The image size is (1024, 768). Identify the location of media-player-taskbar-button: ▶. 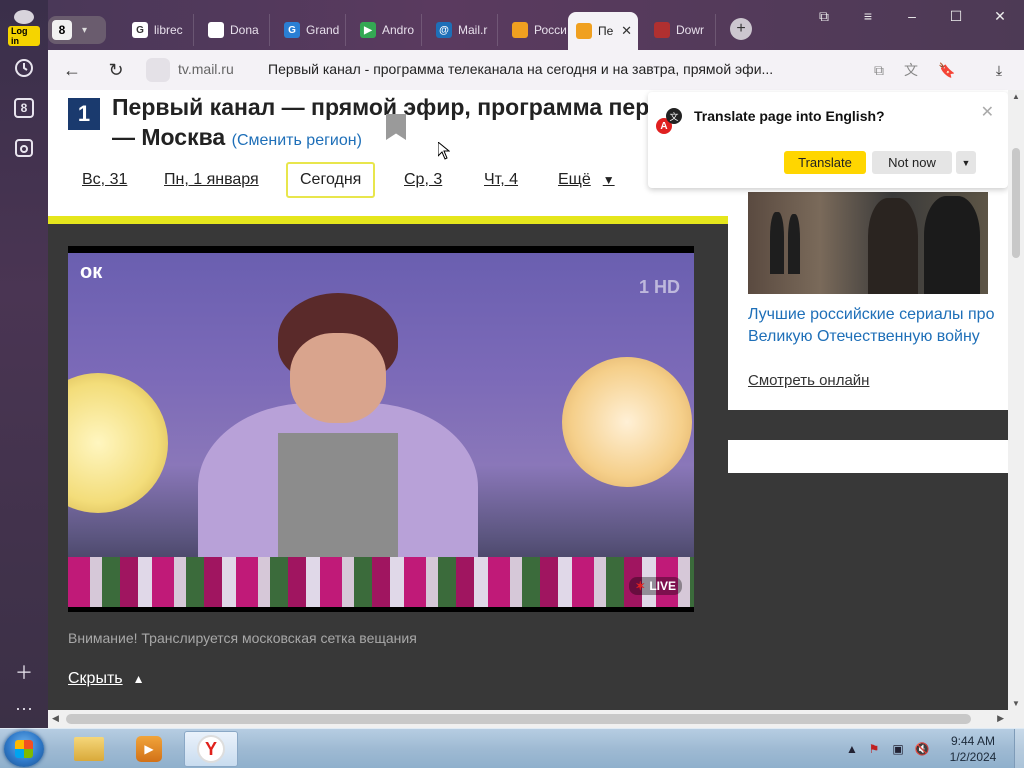
(149, 749).